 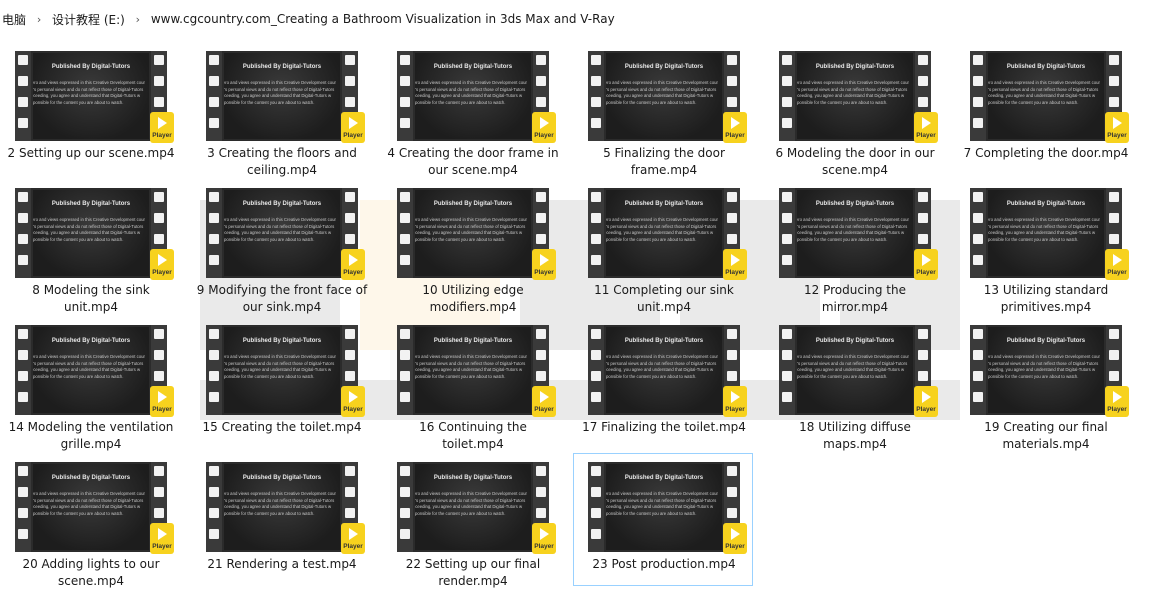 I want to click on breadcrumb-computer: 电脑, so click(x=14, y=19).